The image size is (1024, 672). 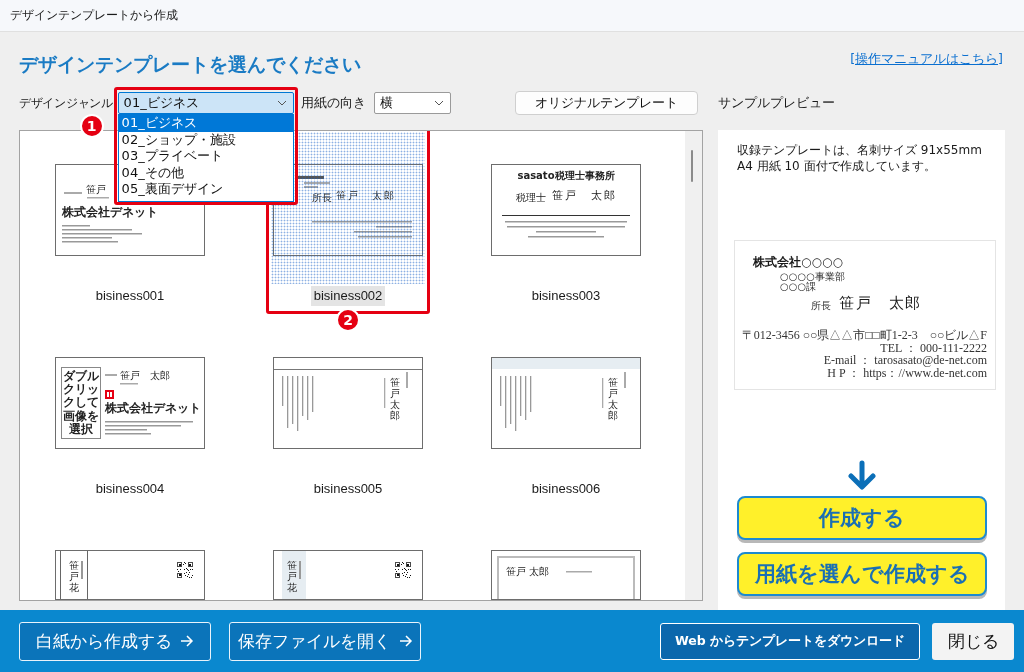 I want to click on department-name: ○○○○事業部, so click(x=812, y=277).